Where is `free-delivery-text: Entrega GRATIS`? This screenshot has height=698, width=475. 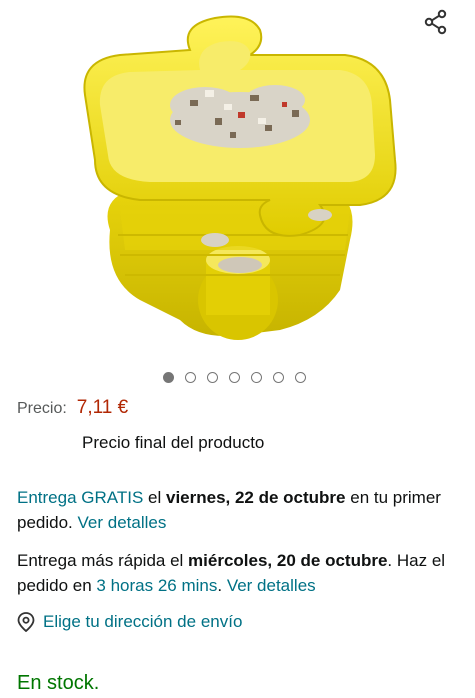 free-delivery-text: Entrega GRATIS is located at coordinates (80, 497).